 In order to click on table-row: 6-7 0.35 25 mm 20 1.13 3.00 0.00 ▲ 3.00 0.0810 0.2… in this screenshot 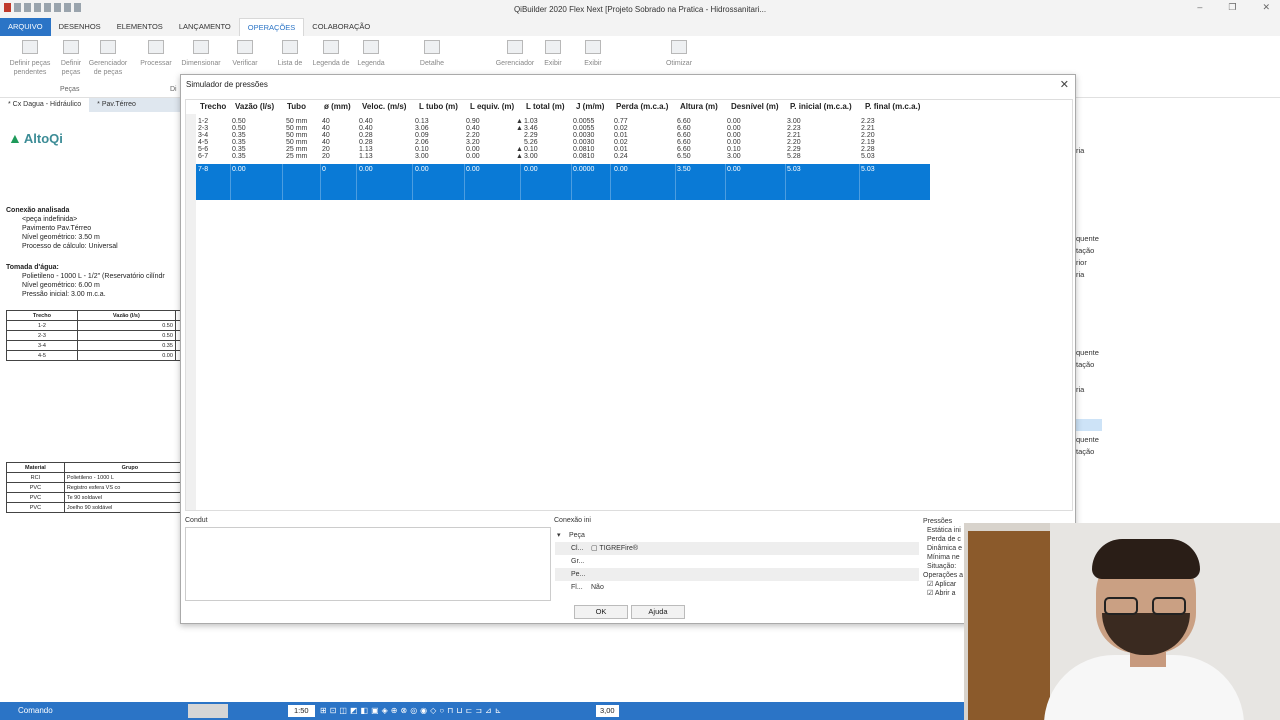, I will do `click(563, 157)`.